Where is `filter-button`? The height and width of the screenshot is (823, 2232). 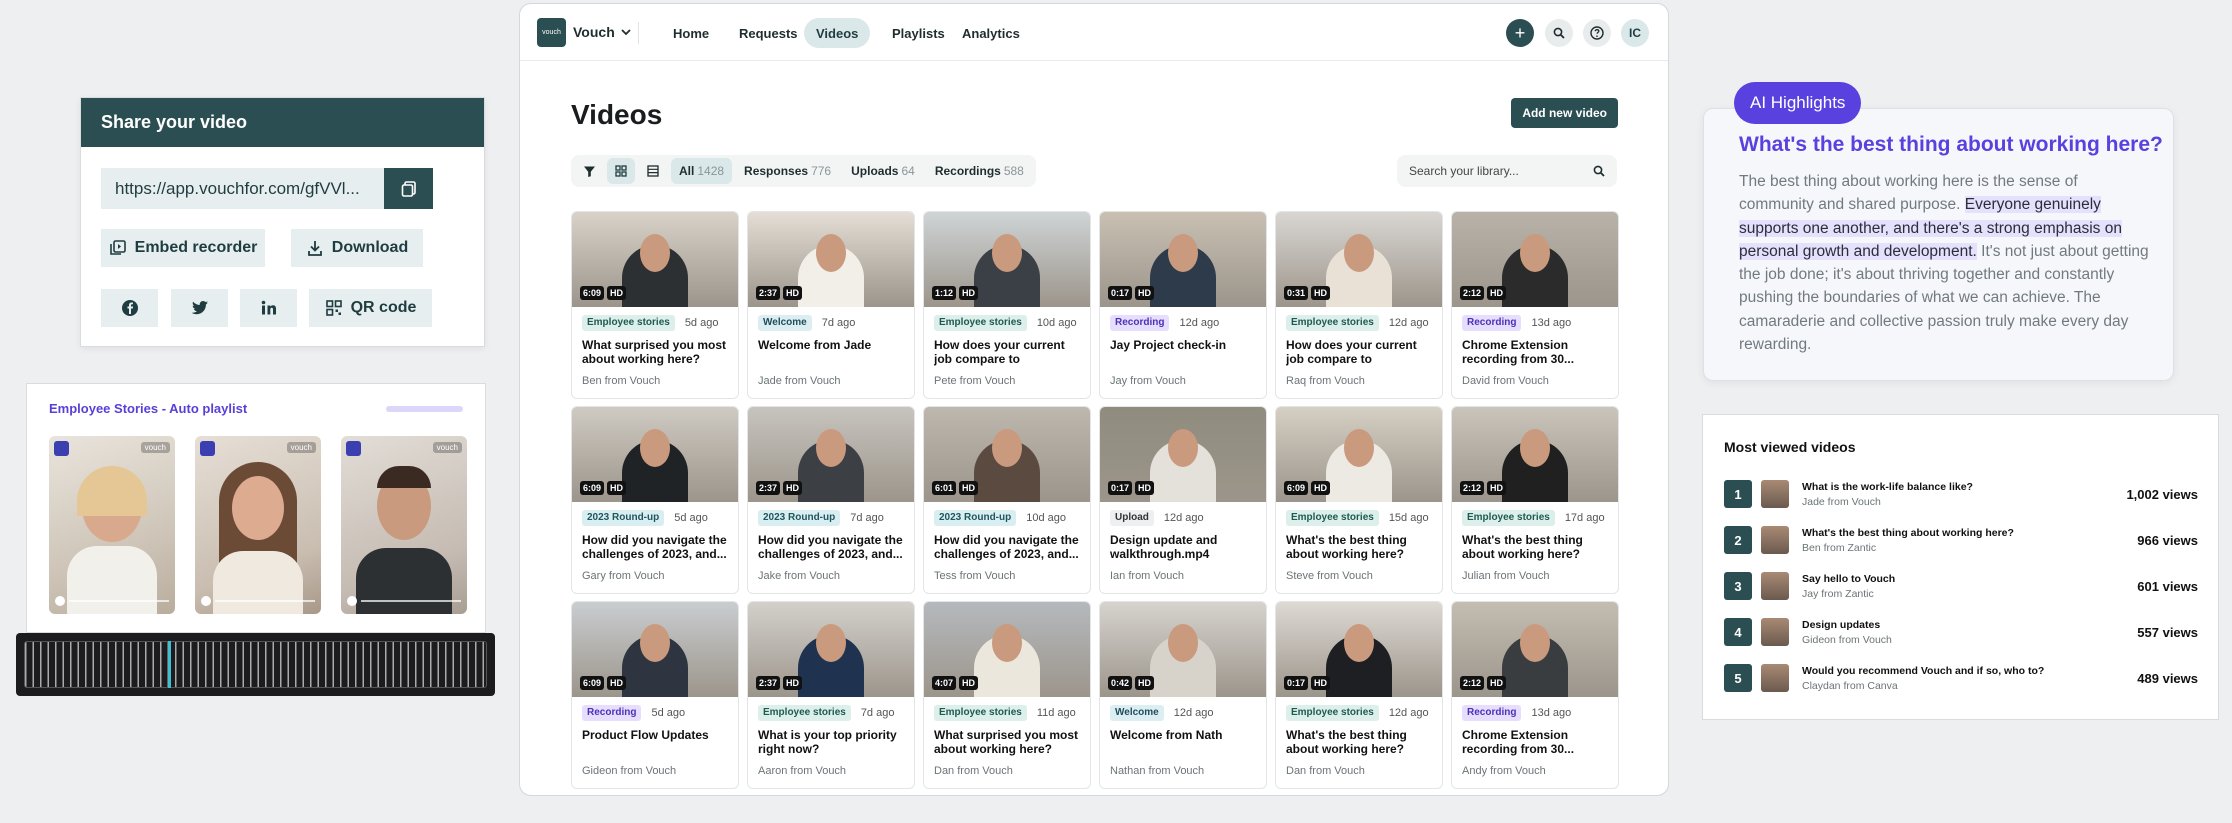
filter-button is located at coordinates (589, 171).